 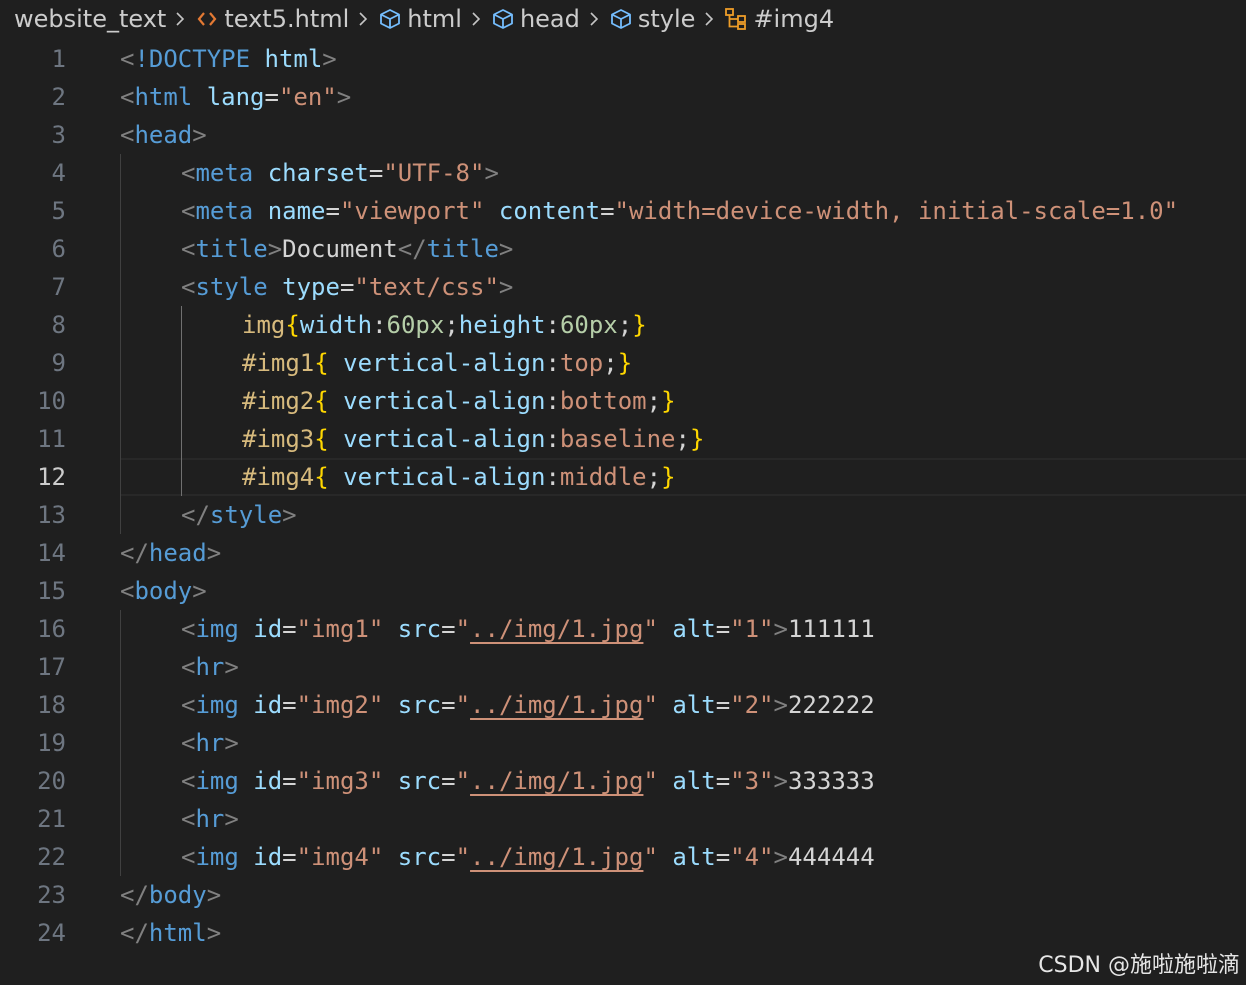 I want to click on code-text: </style>, so click(x=239, y=515).